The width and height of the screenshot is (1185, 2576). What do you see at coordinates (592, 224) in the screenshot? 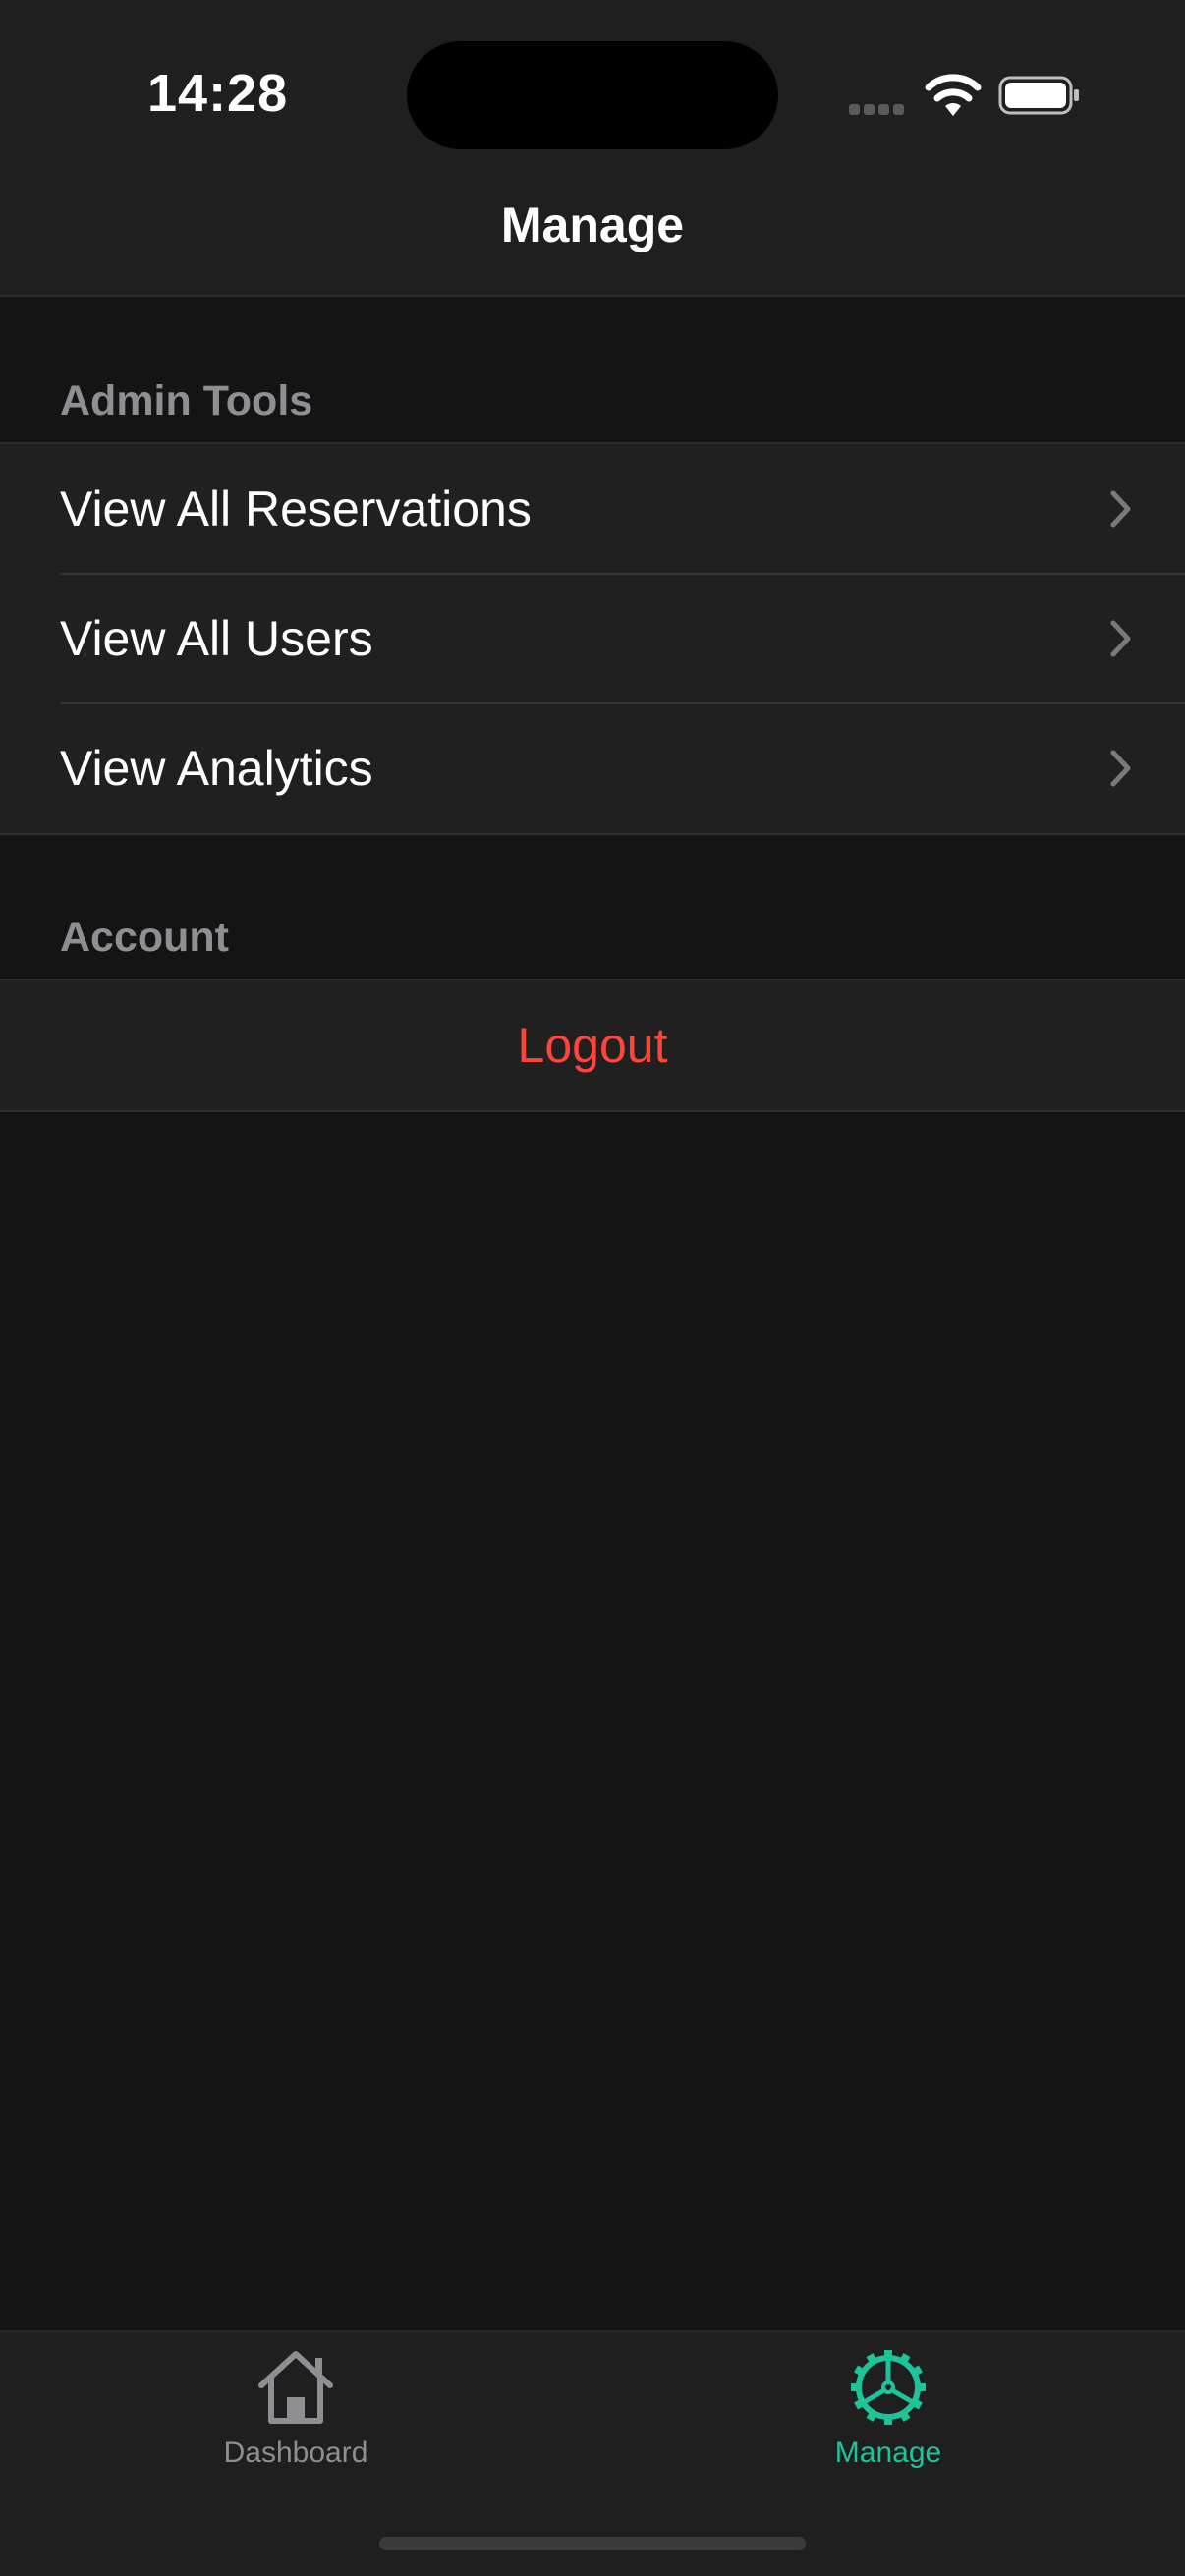
I see `page-title: Manage` at bounding box center [592, 224].